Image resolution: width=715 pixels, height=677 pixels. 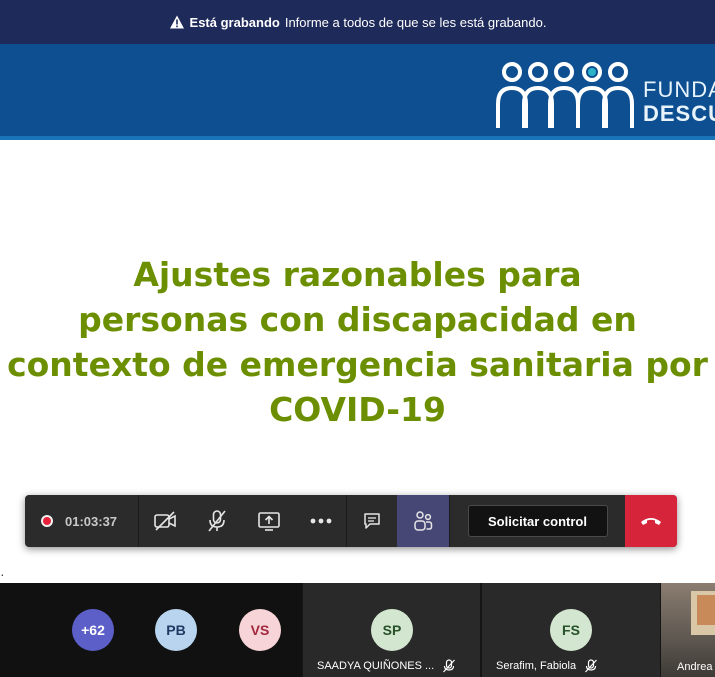 I want to click on video-background-detail, so click(x=706, y=610).